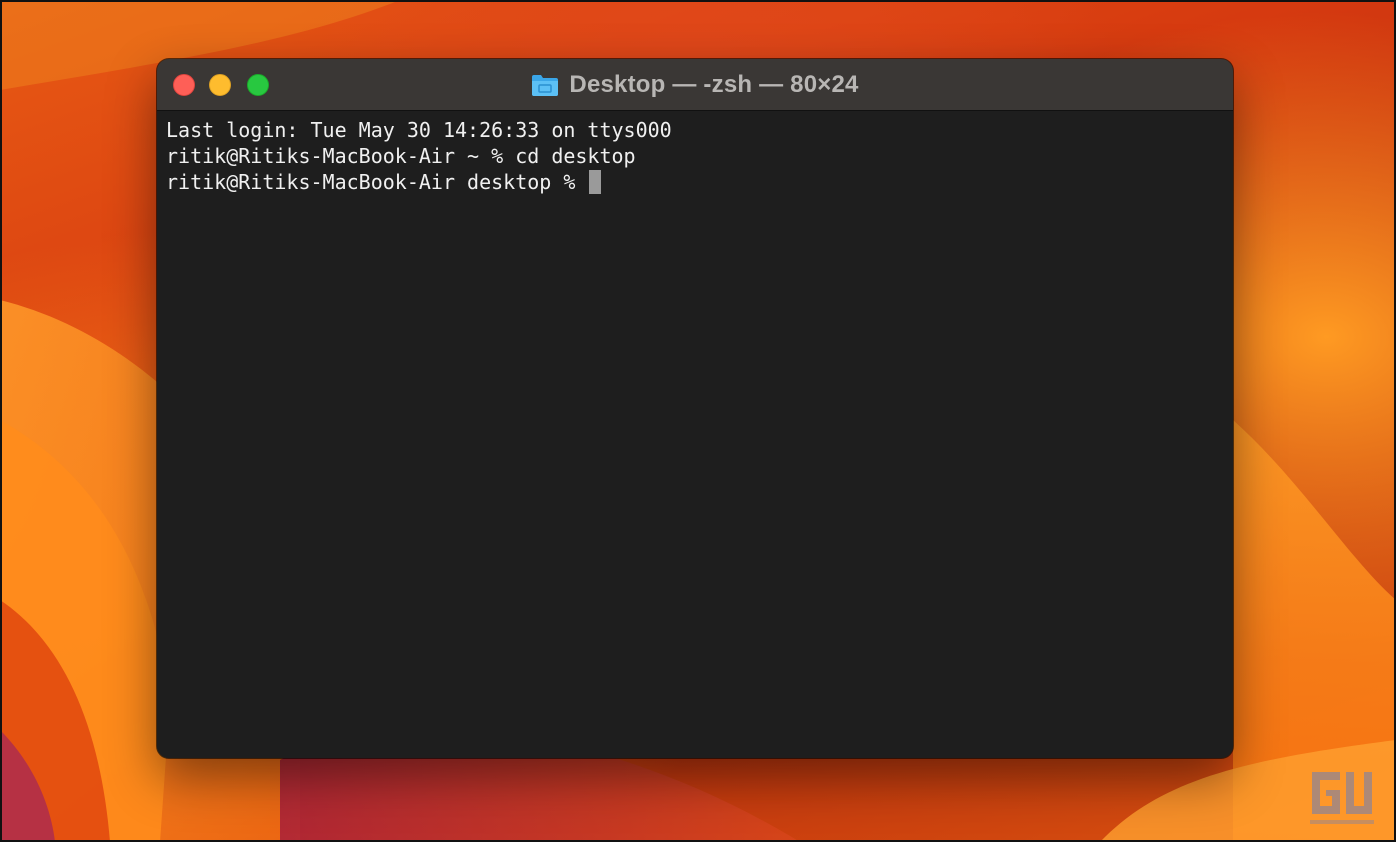 This screenshot has height=842, width=1396. I want to click on window-title-text: Desktop — -zsh — 80×24, so click(714, 84).